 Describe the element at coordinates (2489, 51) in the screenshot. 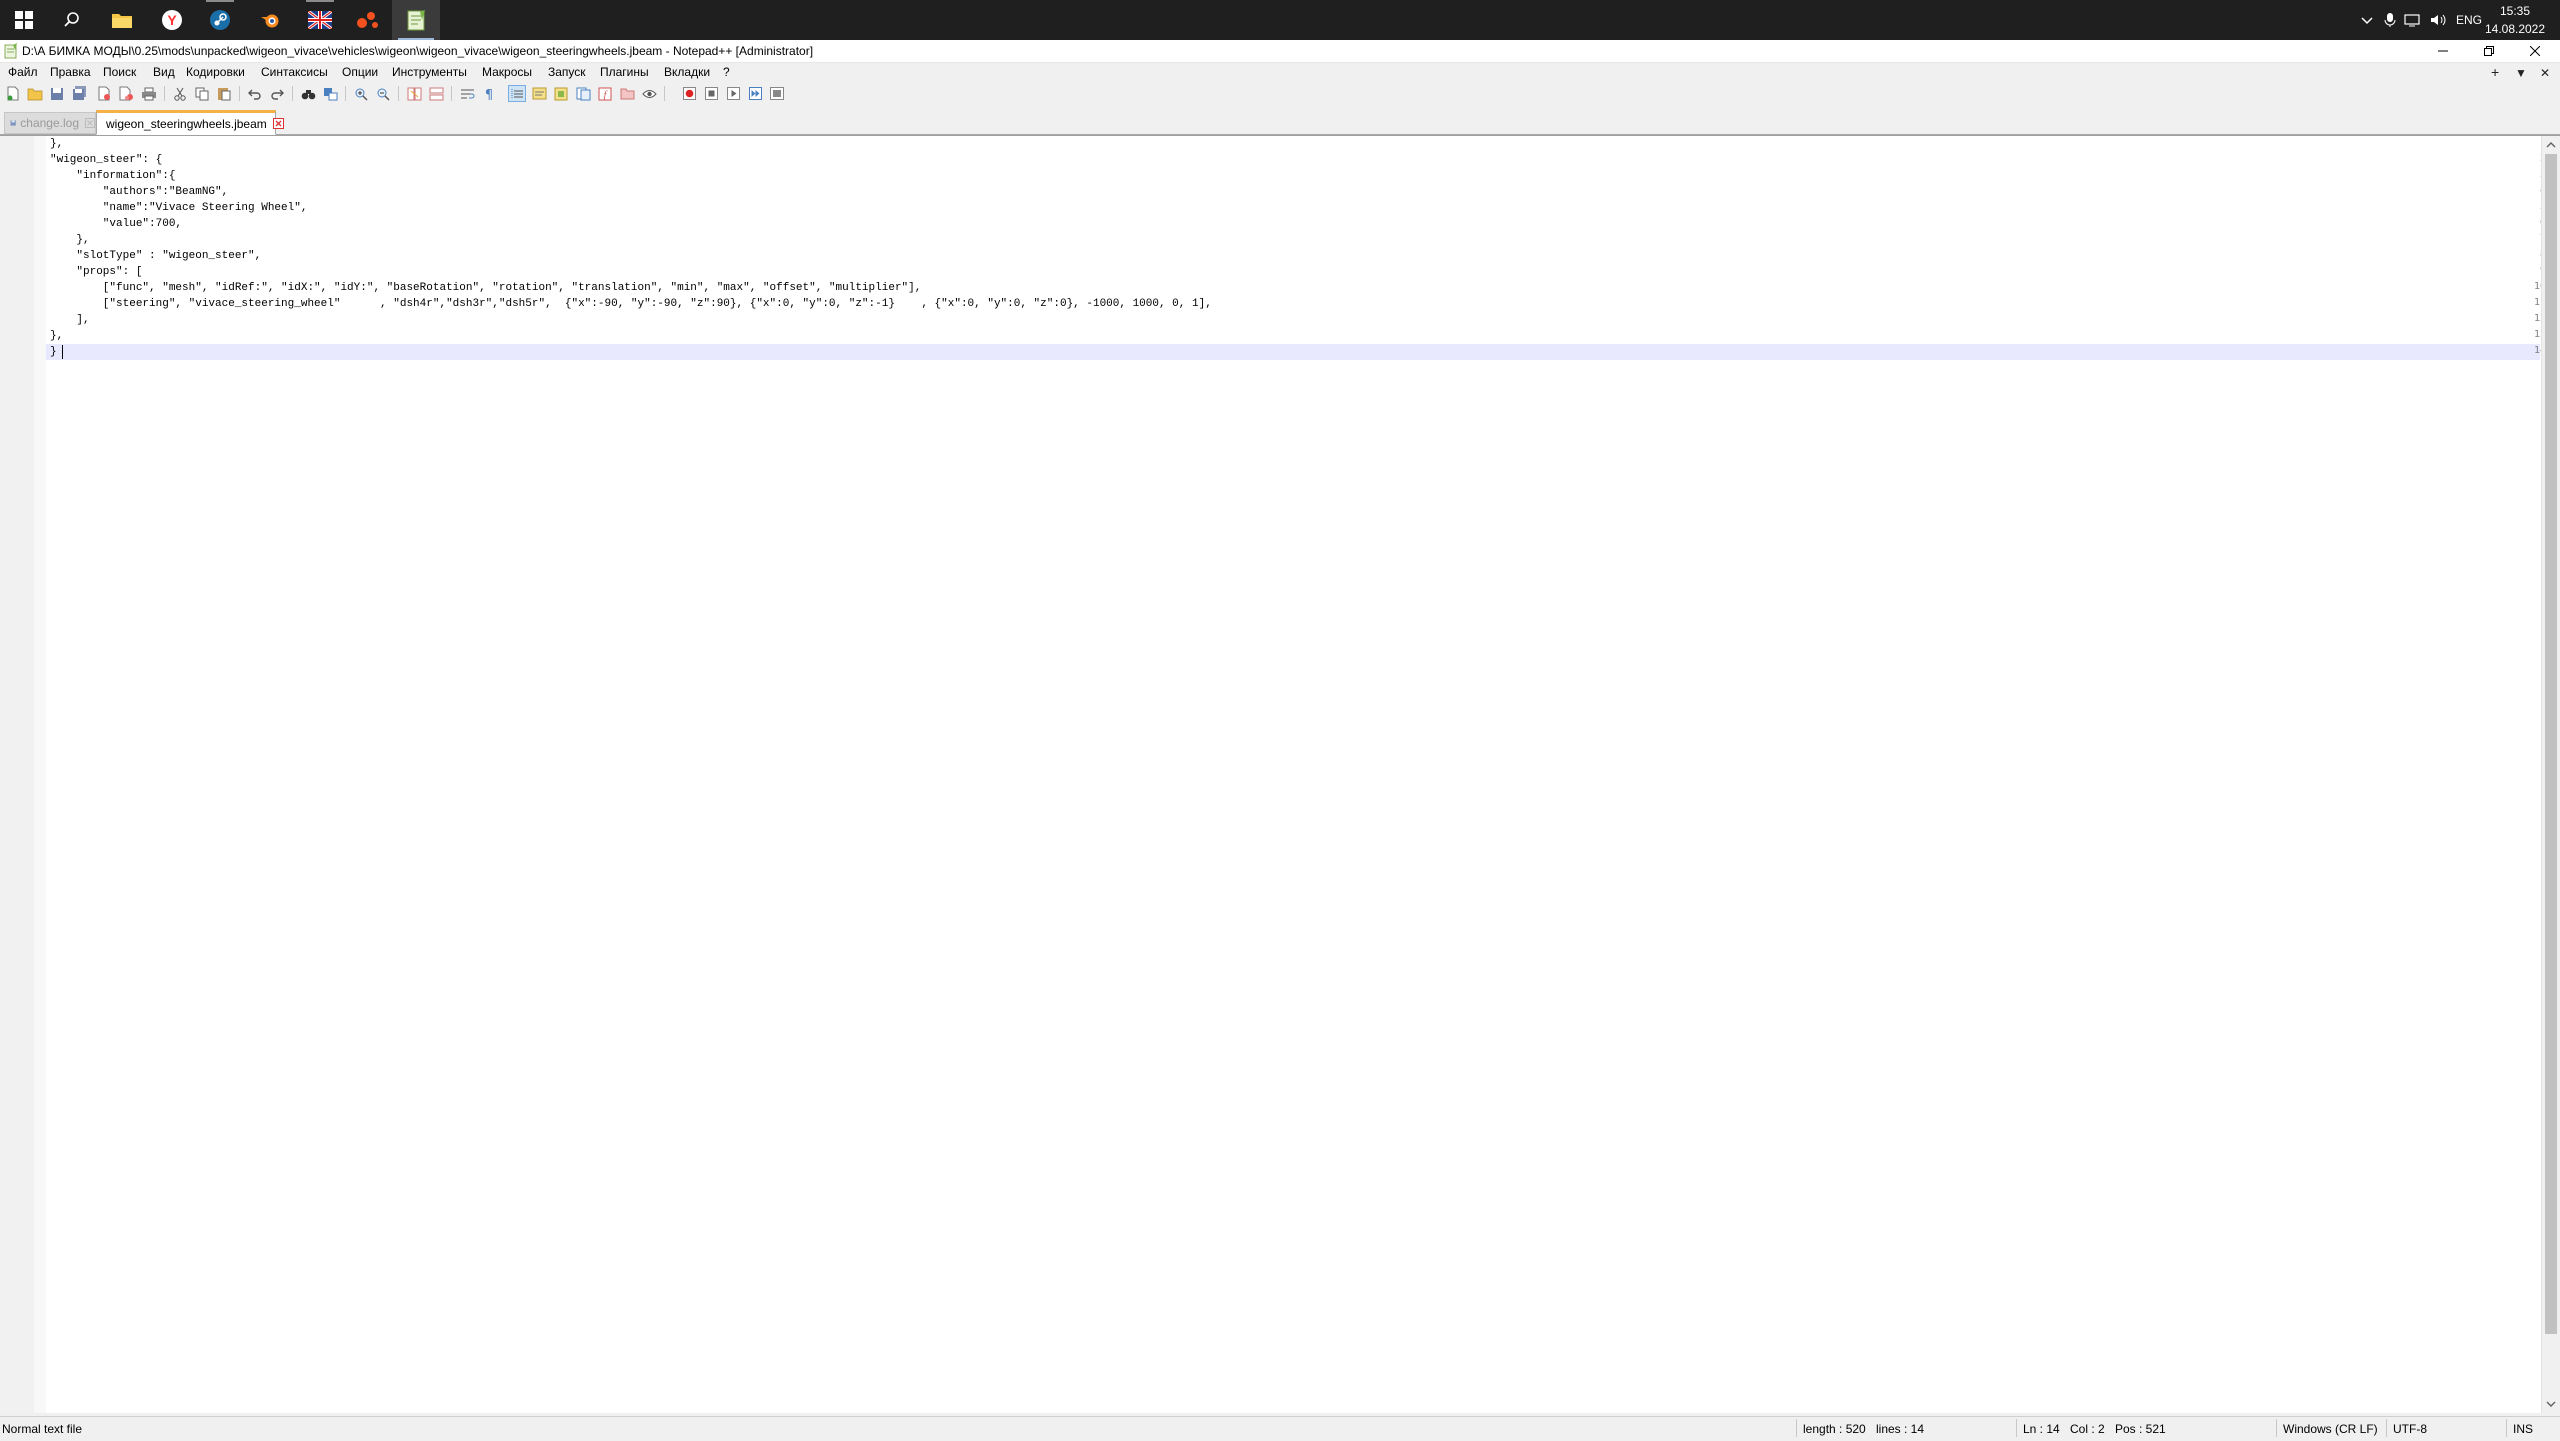

I see `restore-button` at that location.